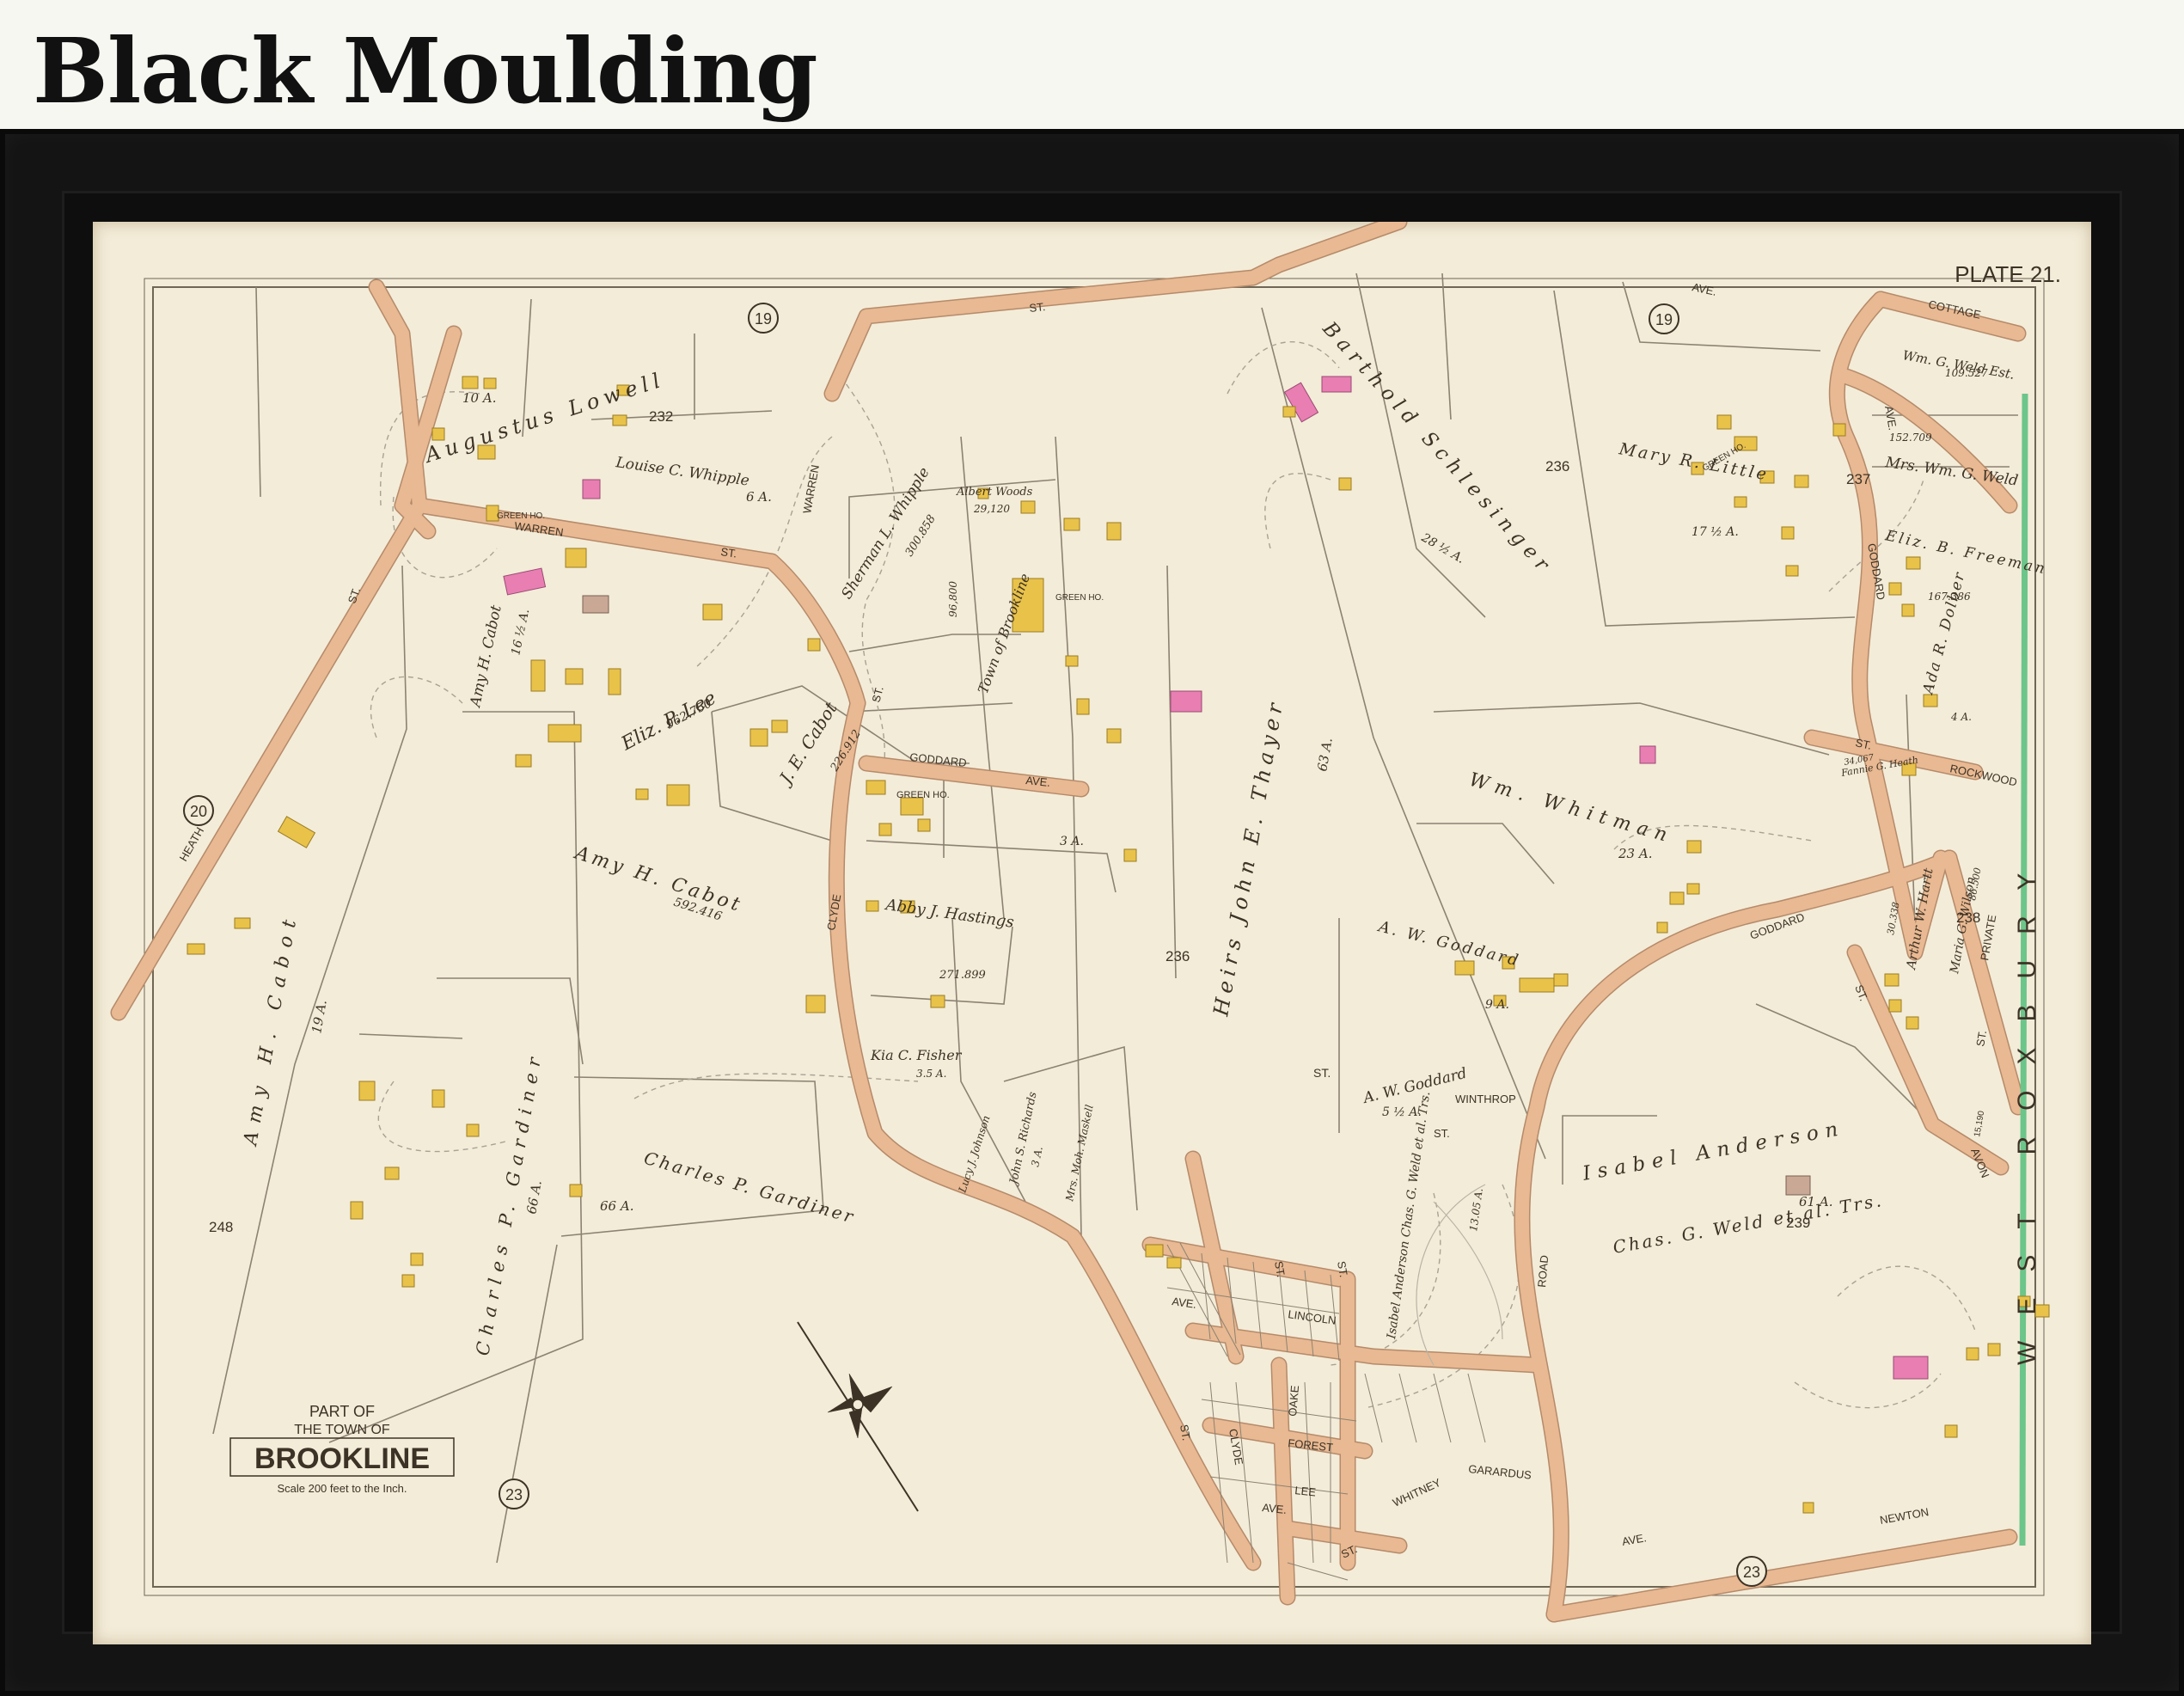 This screenshot has height=1696, width=2184. Describe the element at coordinates (1037, 1156) in the screenshot. I see `owner-area: 3 A.` at that location.